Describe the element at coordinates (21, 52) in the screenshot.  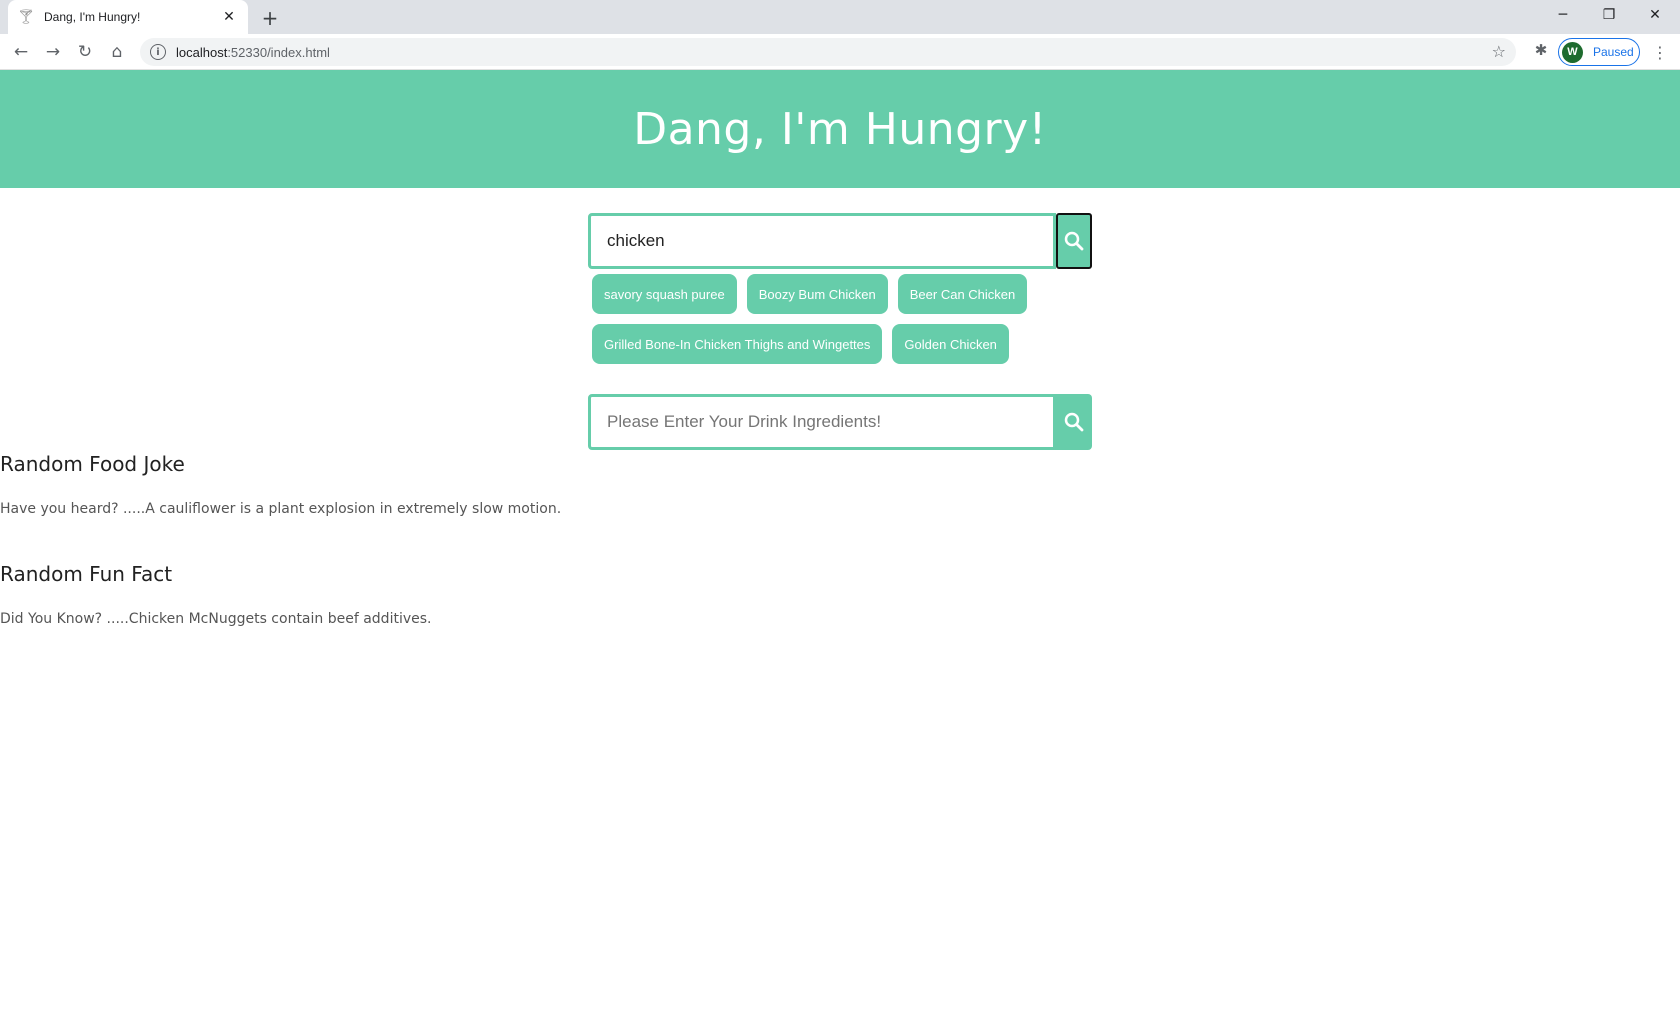
I see `back-icon: ←` at that location.